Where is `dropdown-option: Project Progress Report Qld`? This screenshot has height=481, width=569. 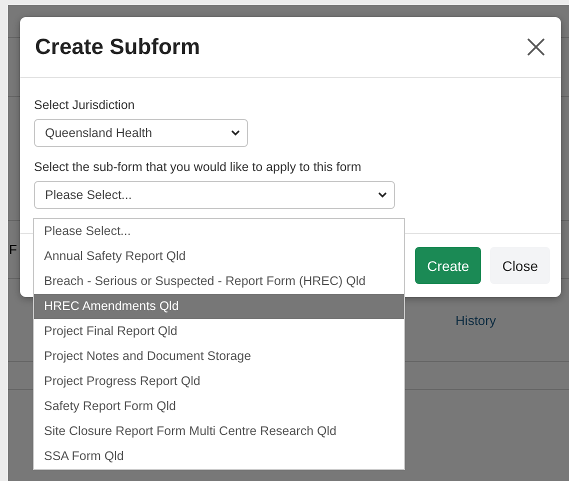
dropdown-option: Project Progress Report Qld is located at coordinates (219, 381).